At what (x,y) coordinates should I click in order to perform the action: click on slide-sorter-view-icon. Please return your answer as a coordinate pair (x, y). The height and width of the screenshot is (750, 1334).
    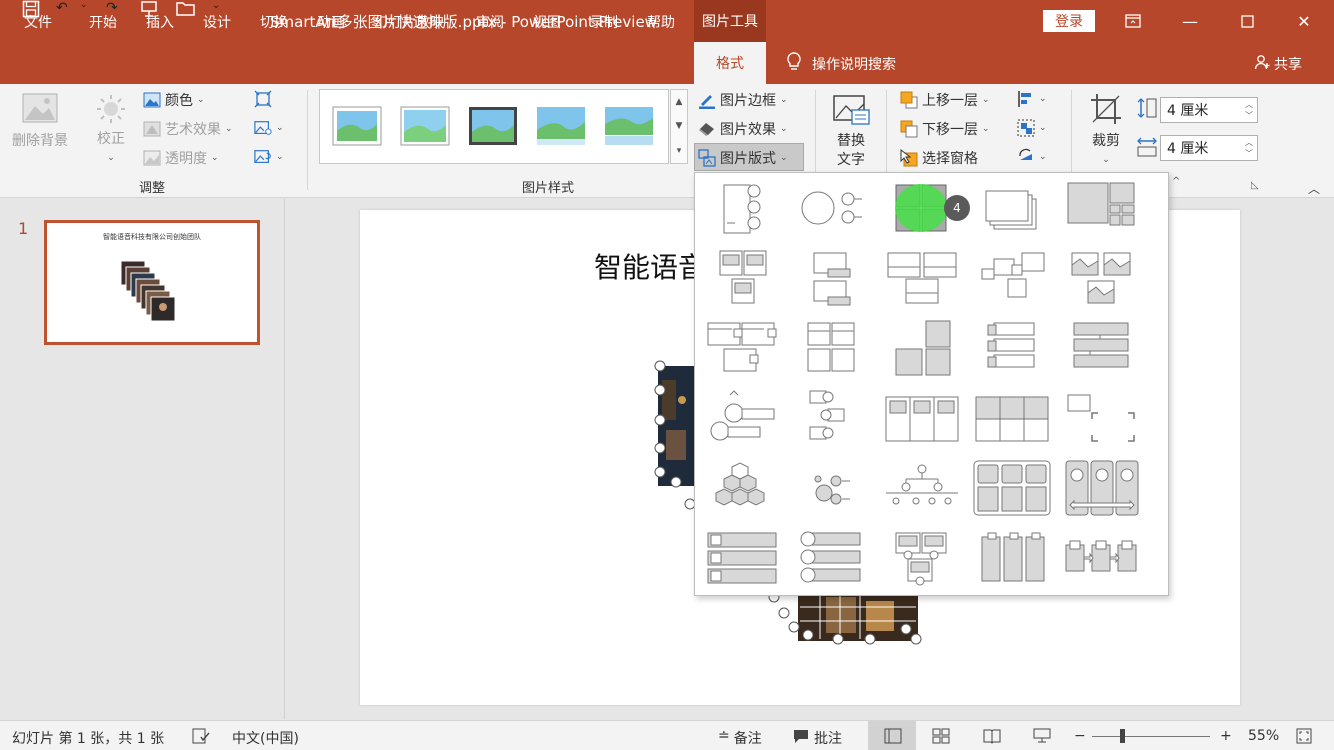
    Looking at the image, I should click on (941, 738).